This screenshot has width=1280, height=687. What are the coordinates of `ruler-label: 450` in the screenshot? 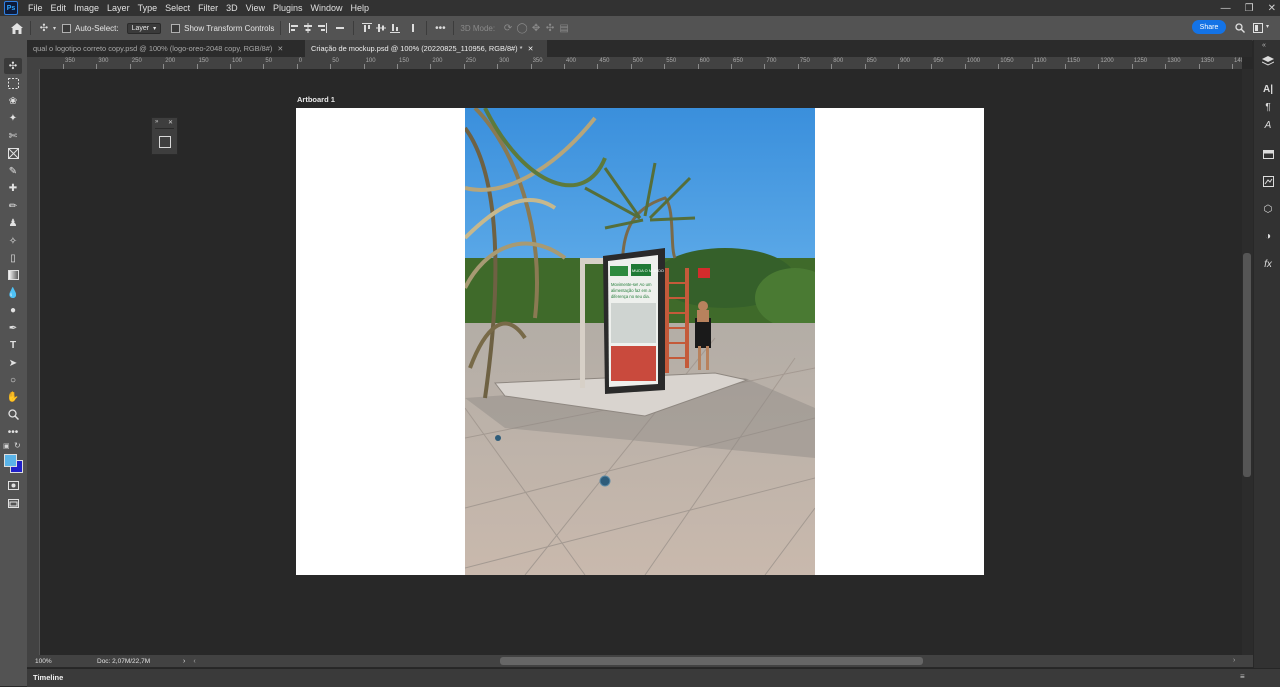 It's located at (604, 61).